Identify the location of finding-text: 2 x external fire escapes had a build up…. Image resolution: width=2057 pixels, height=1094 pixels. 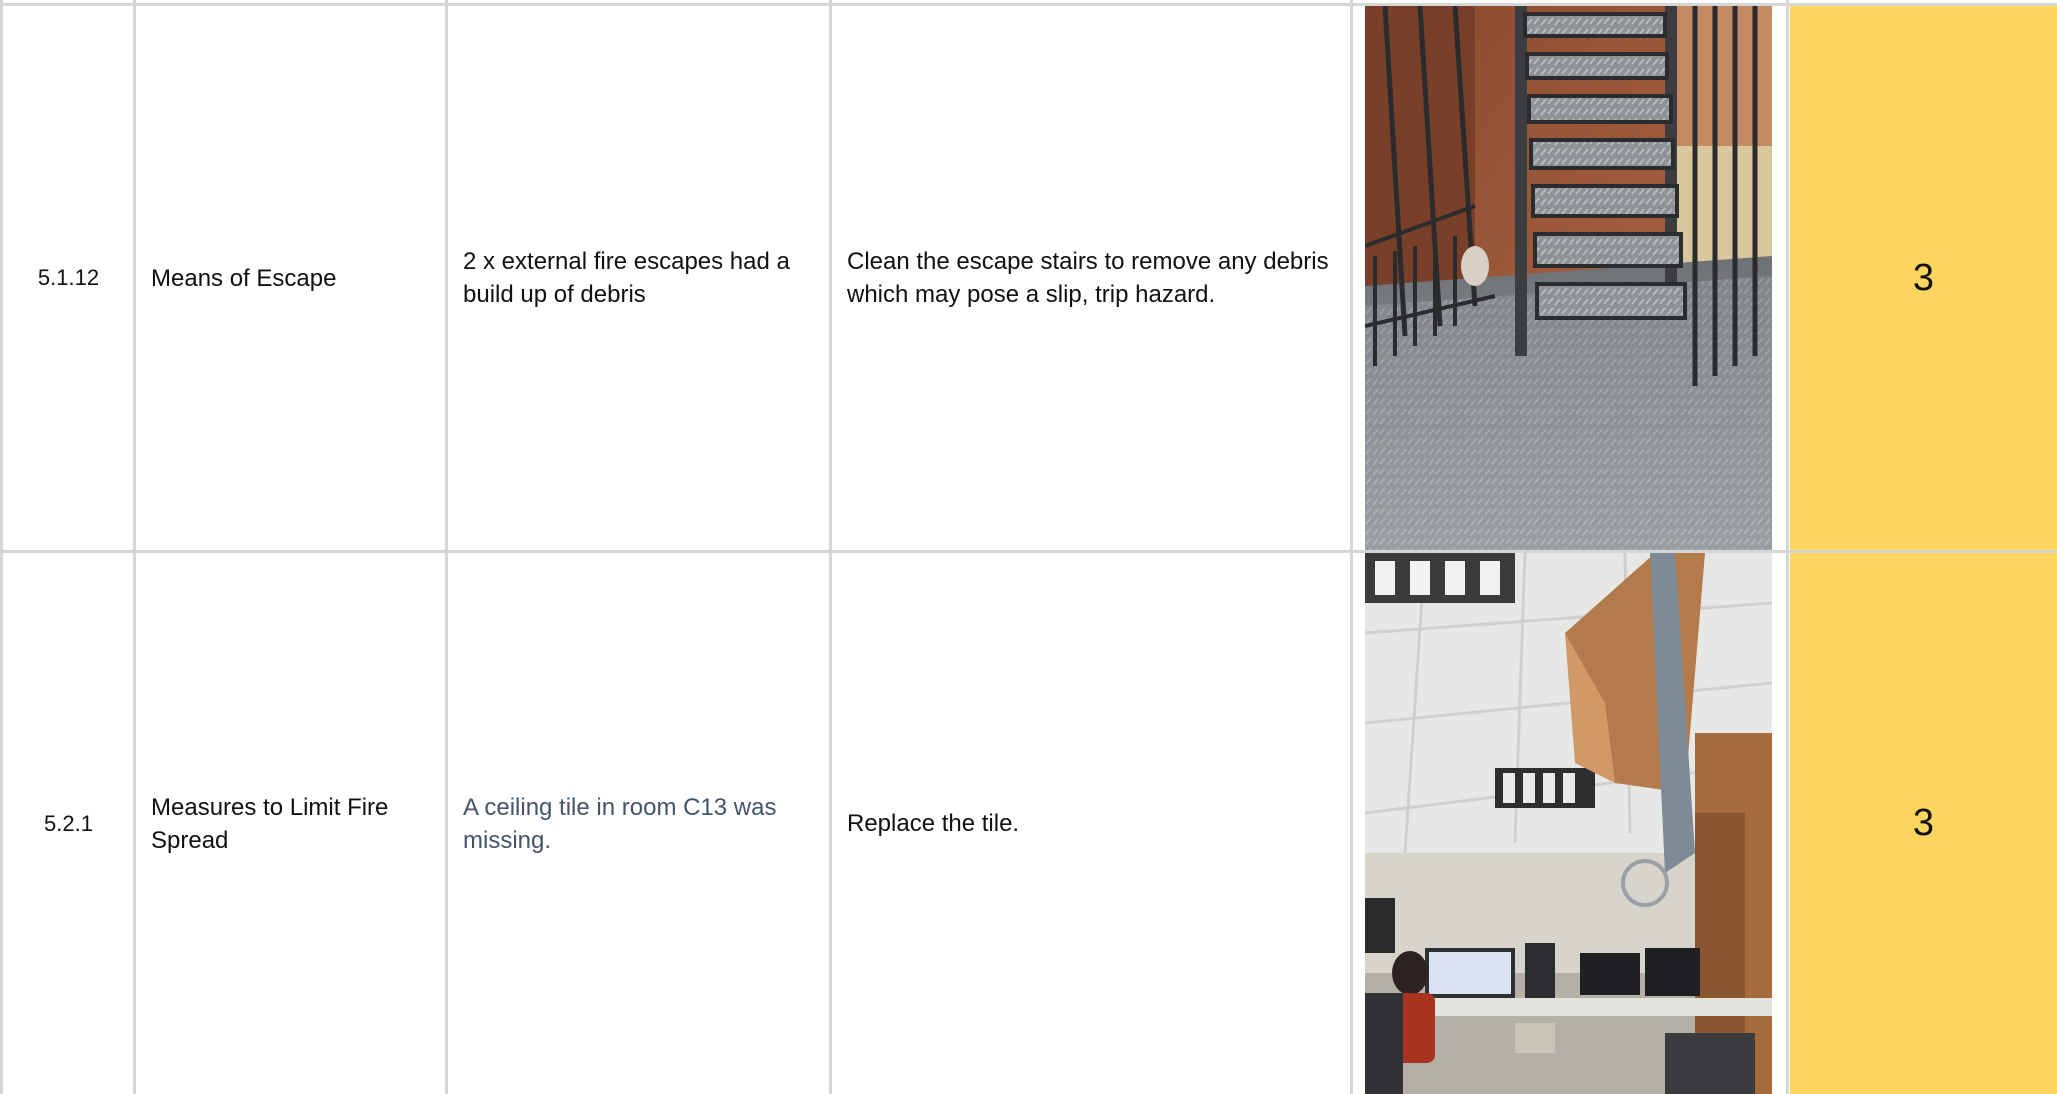
(626, 278).